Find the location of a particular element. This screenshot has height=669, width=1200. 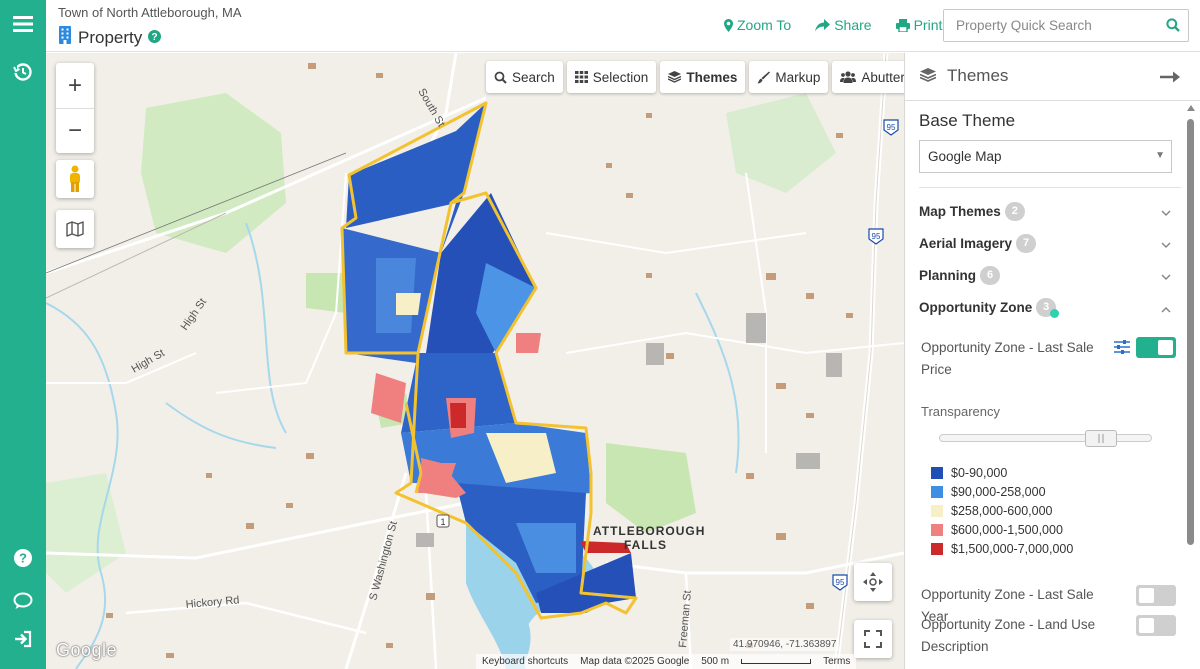

layers-icon is located at coordinates (675, 77).